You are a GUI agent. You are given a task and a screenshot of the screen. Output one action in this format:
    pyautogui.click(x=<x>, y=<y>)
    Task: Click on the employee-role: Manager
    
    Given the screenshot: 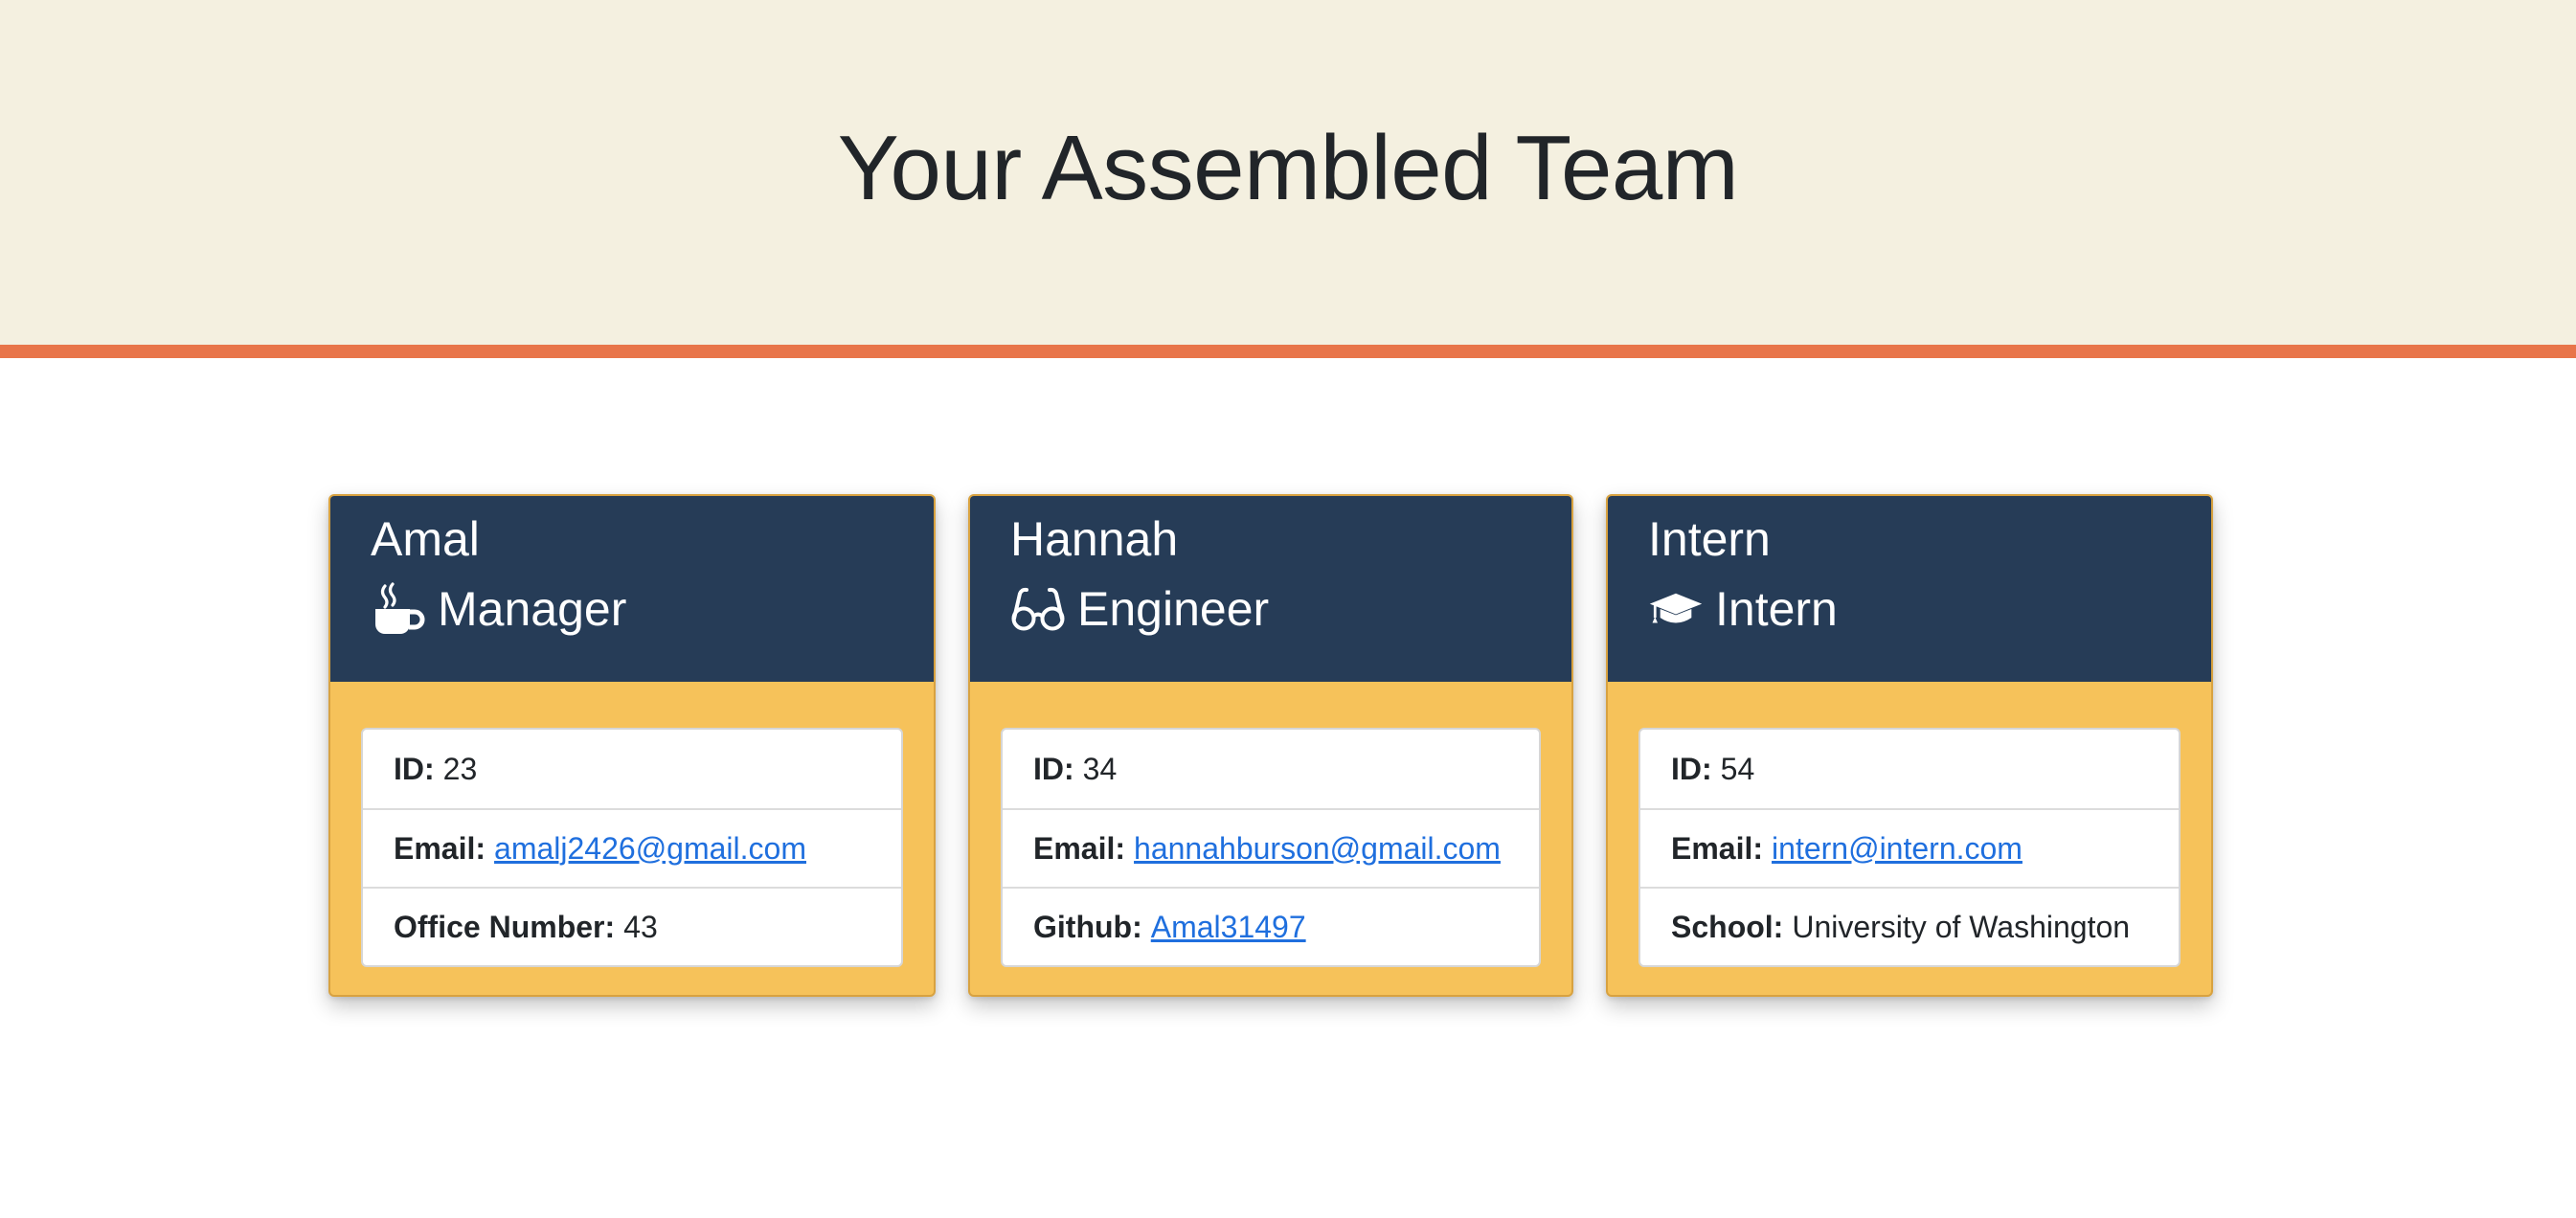 What is the action you would take?
    pyautogui.click(x=632, y=609)
    